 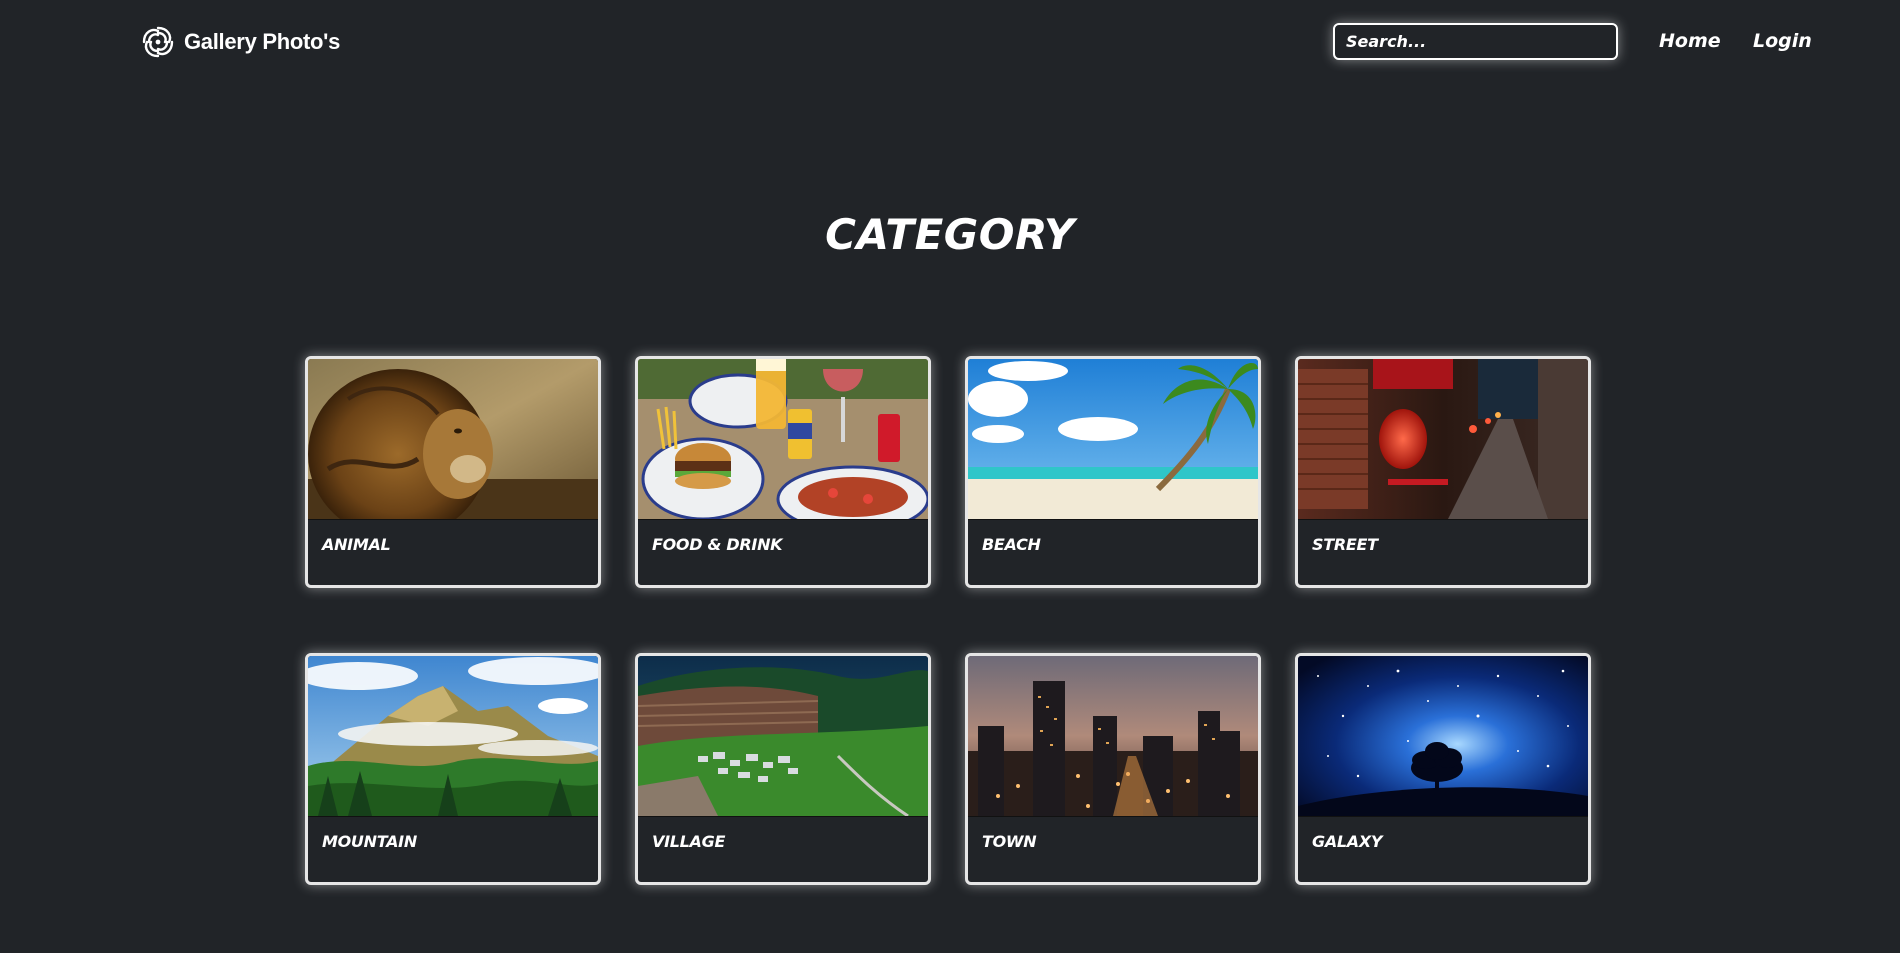 What do you see at coordinates (158, 42) in the screenshot?
I see `swirl-logo-icon` at bounding box center [158, 42].